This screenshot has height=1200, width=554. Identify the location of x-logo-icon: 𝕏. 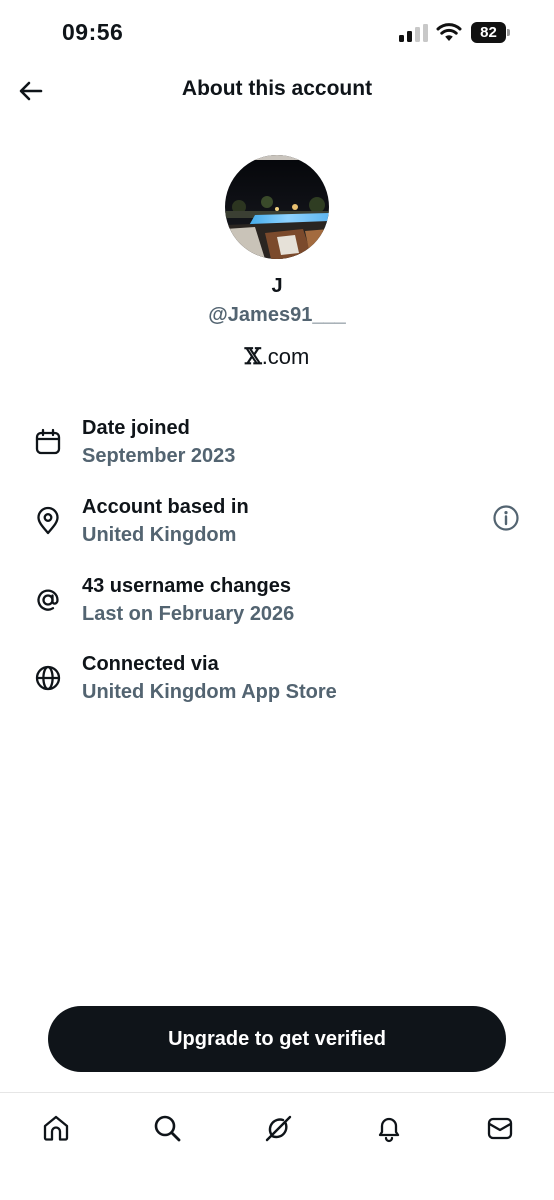
(253, 357).